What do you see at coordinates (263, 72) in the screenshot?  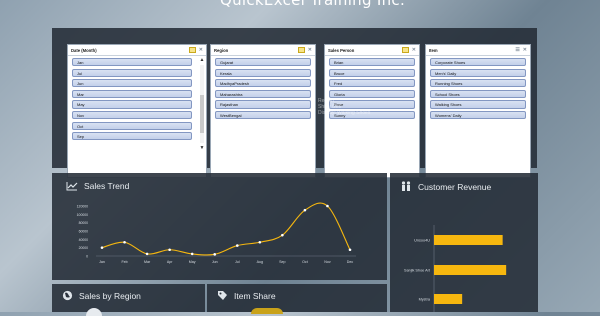 I see `slicer-item: Kerala` at bounding box center [263, 72].